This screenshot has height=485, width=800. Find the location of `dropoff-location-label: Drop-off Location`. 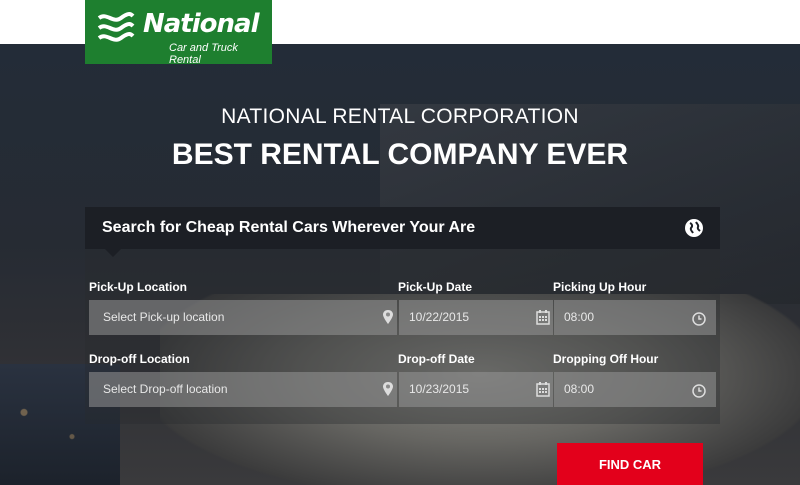

dropoff-location-label: Drop-off Location is located at coordinates (139, 359).